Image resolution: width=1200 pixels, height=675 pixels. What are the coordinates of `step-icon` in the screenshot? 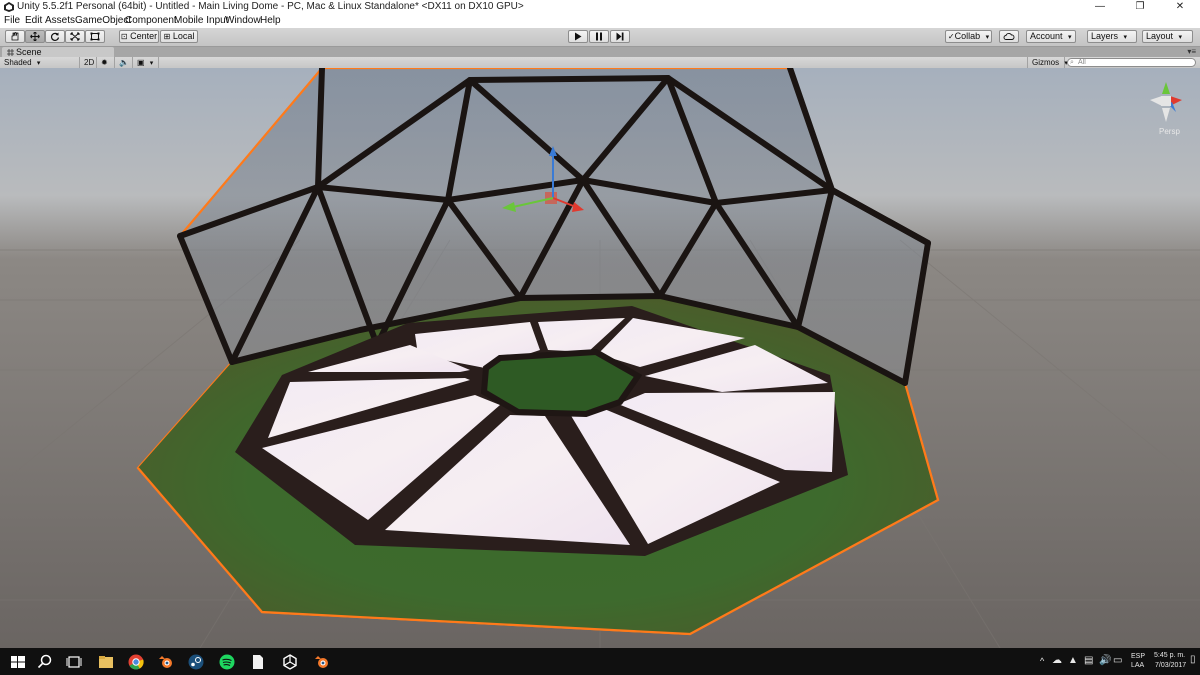 It's located at (620, 36).